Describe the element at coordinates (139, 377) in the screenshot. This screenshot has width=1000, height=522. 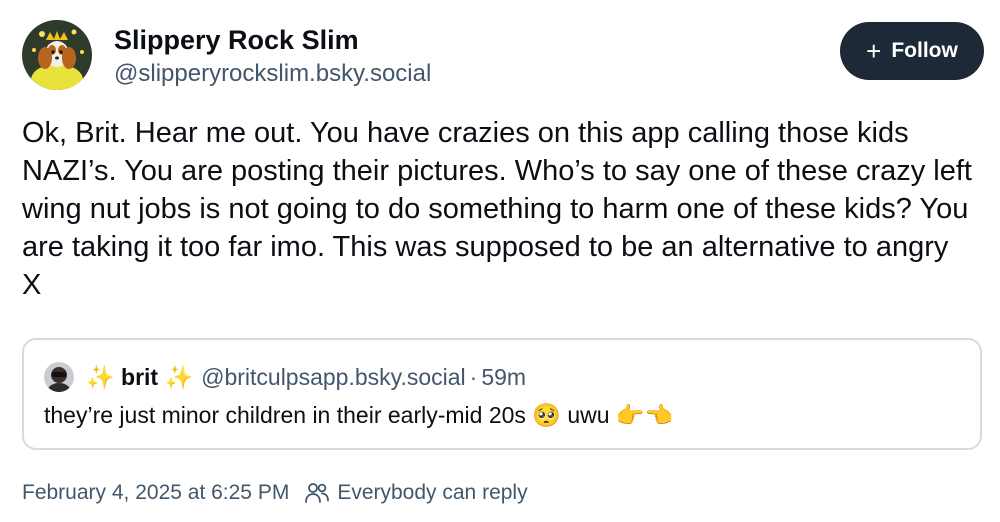
I see `quoted-author-name: ✨ brit ✨` at that location.